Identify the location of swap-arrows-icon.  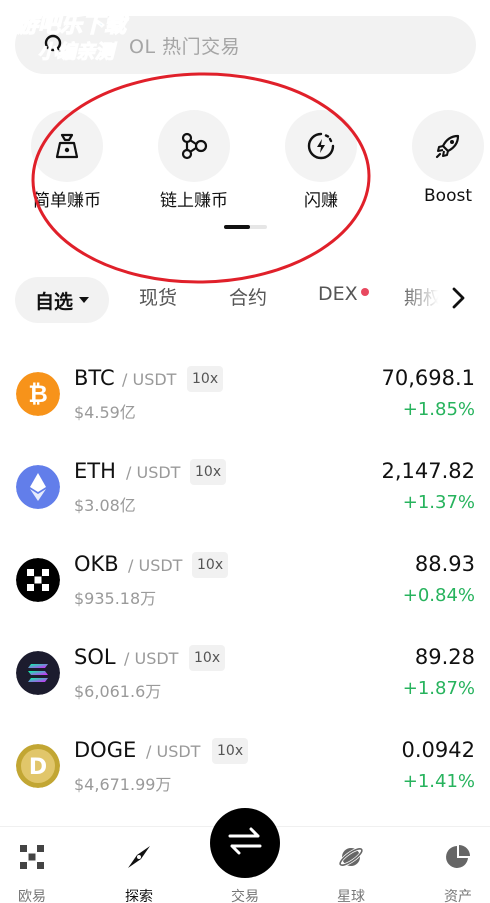
(245, 843).